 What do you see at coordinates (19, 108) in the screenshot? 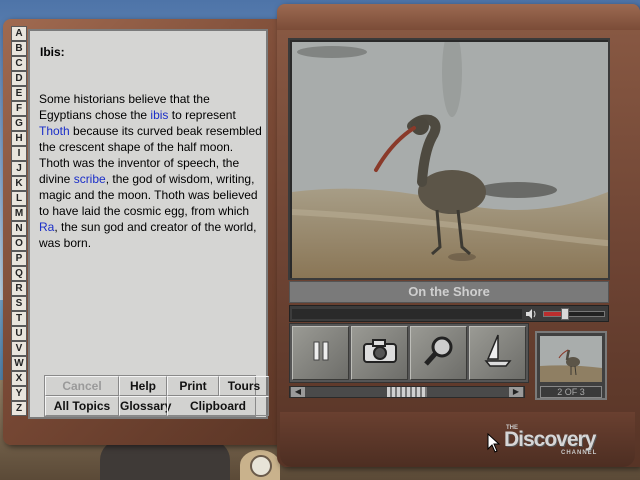
I see `alphabet-letter-f: F` at bounding box center [19, 108].